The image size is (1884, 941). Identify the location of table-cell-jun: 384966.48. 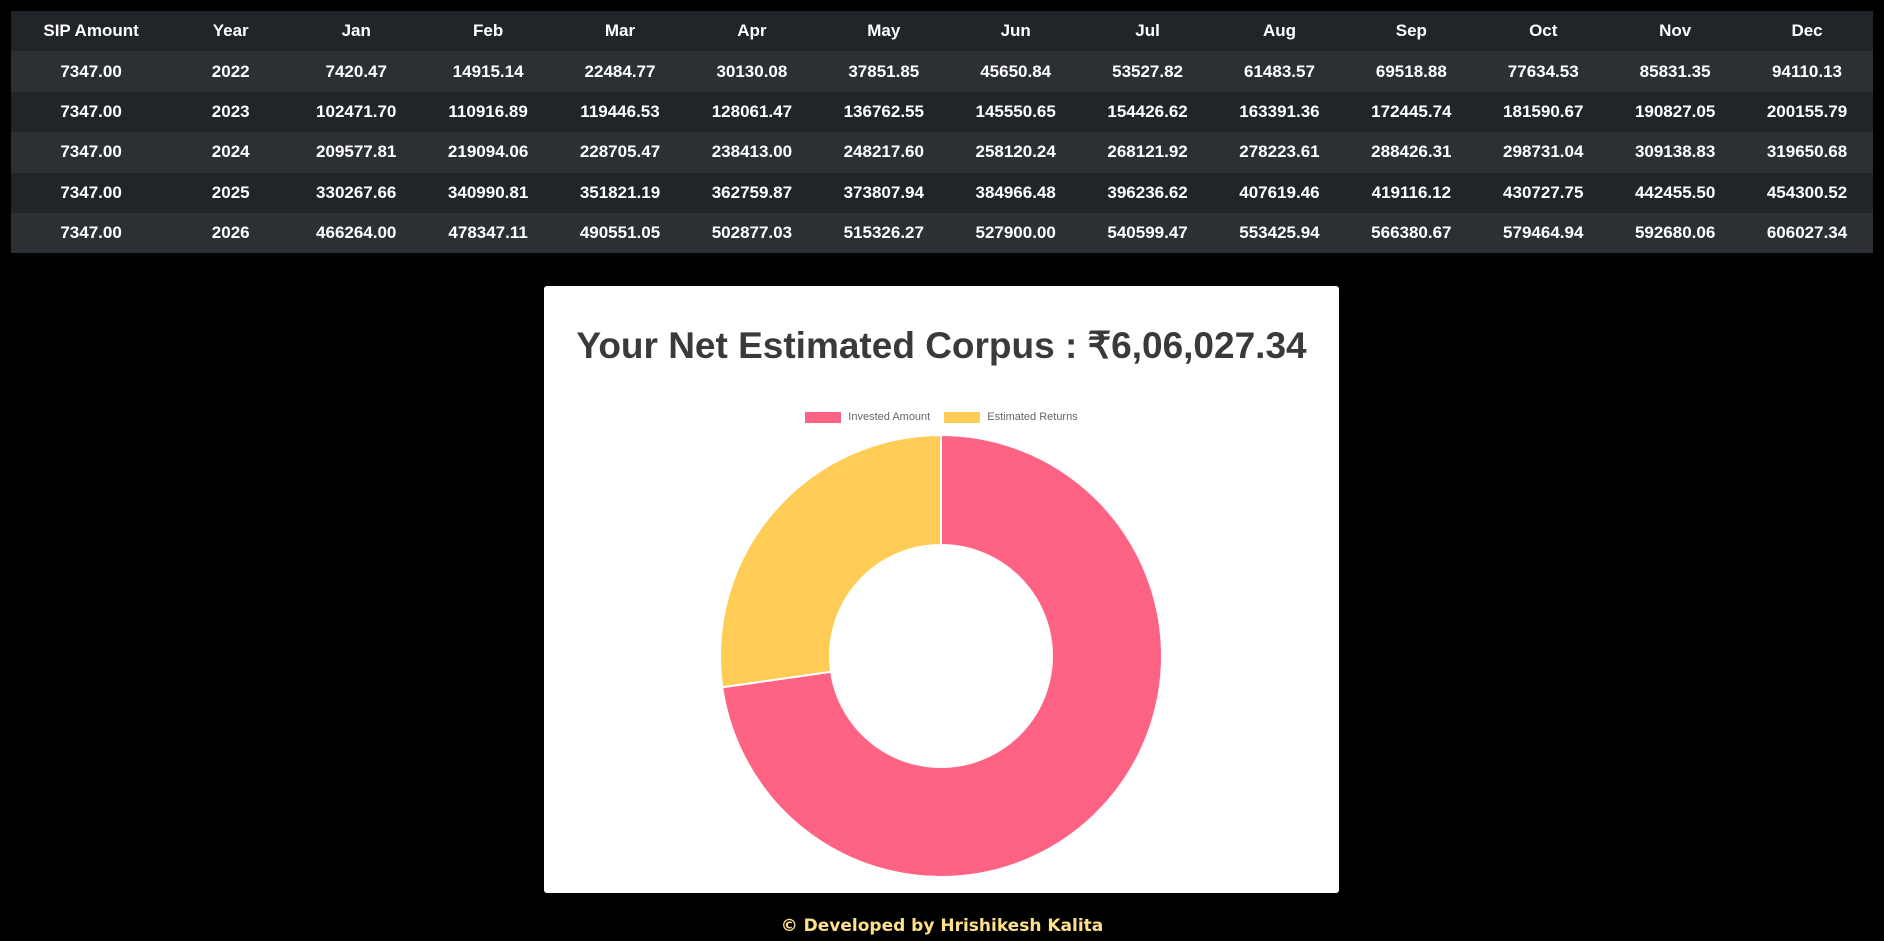
(1015, 192).